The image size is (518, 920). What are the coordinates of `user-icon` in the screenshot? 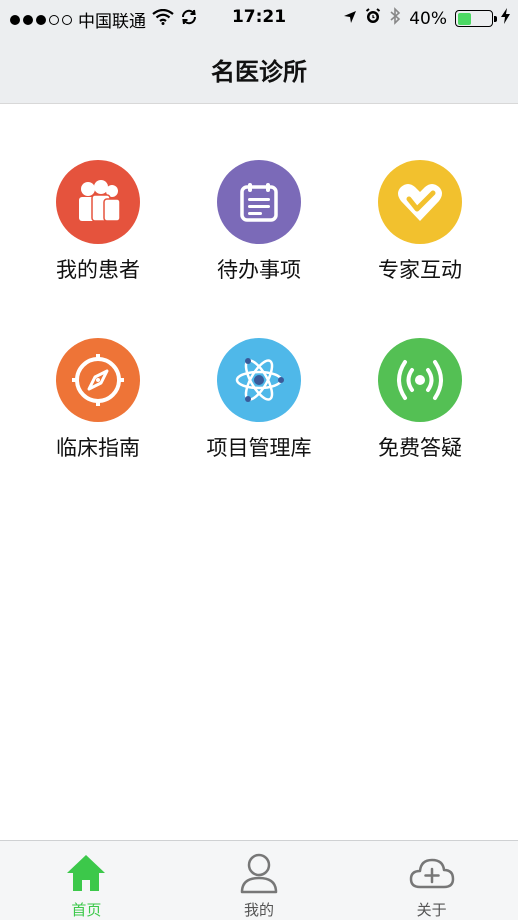 It's located at (259, 873).